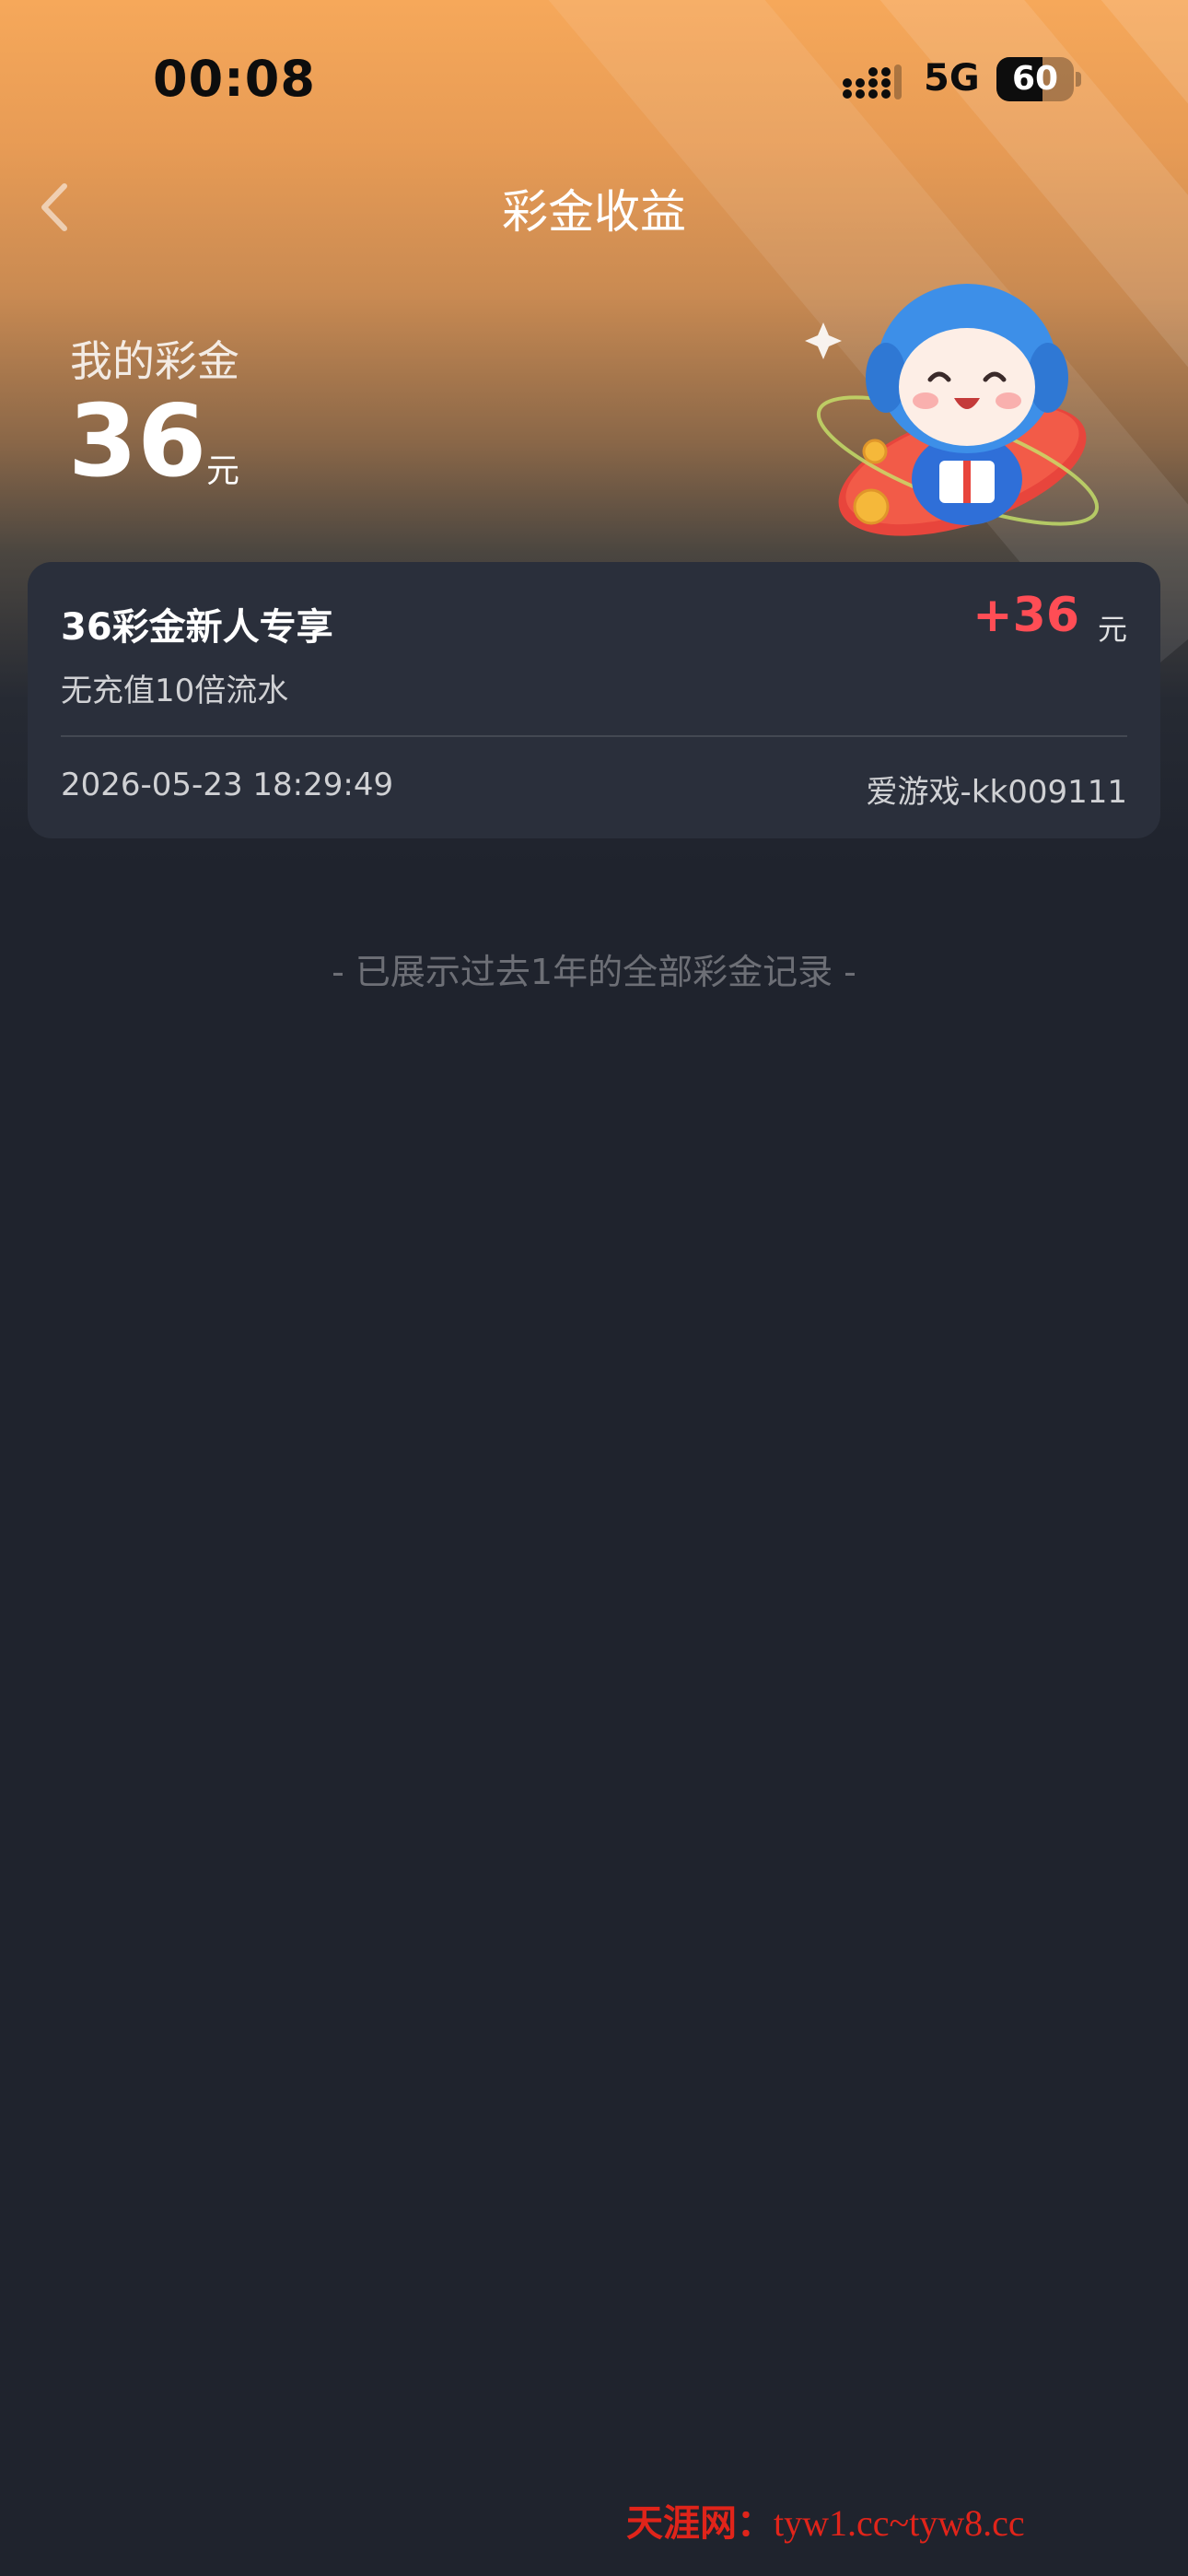 The width and height of the screenshot is (1188, 2576). What do you see at coordinates (952, 78) in the screenshot?
I see `network-type: 5G` at bounding box center [952, 78].